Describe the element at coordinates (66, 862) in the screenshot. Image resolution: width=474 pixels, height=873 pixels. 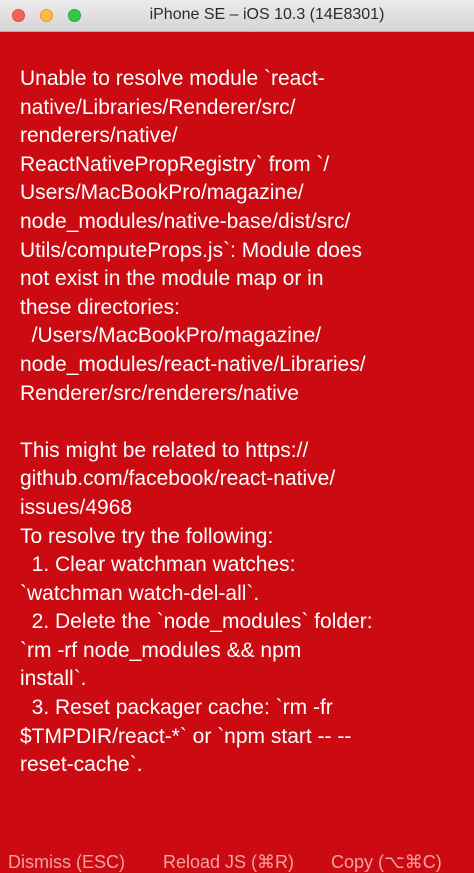
I see `dismiss-button: Dismiss (ESC)` at that location.